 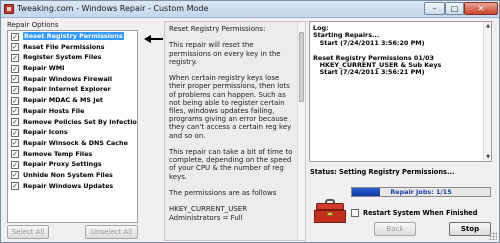 What do you see at coordinates (9, 9) in the screenshot?
I see `app-logo-icon` at bounding box center [9, 9].